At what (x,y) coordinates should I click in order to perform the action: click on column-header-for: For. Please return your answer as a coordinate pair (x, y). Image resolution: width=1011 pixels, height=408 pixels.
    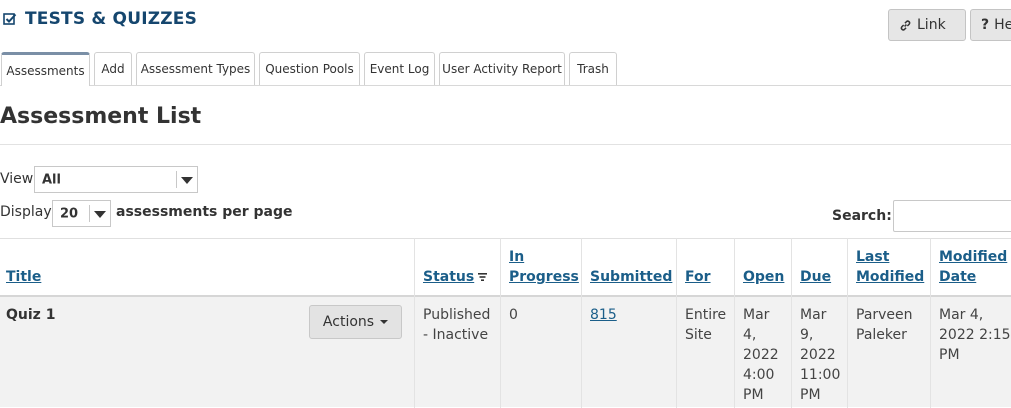
    Looking at the image, I should click on (698, 277).